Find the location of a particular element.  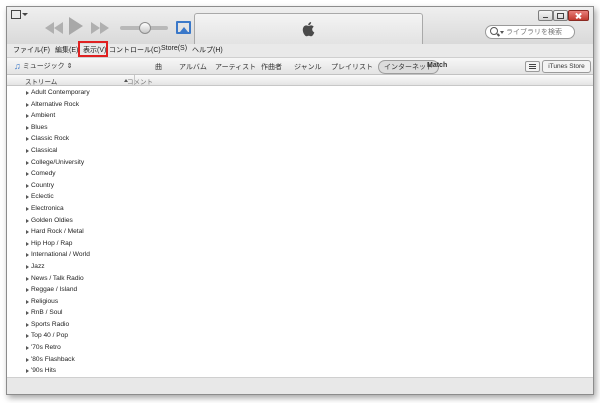

list-item-label: Country is located at coordinates (43, 185).